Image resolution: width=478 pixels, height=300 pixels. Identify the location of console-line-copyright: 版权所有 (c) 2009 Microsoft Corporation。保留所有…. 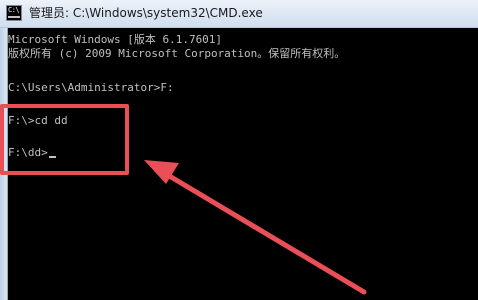
(177, 53).